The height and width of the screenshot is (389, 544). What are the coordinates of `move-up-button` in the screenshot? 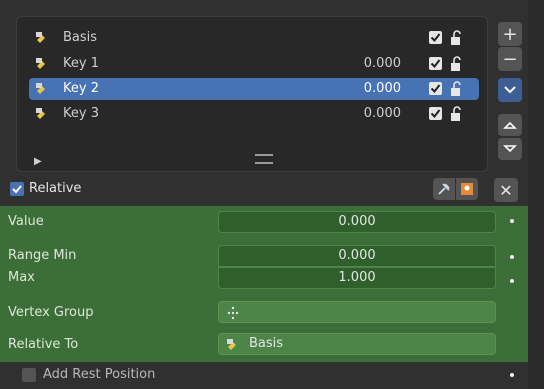 It's located at (510, 125).